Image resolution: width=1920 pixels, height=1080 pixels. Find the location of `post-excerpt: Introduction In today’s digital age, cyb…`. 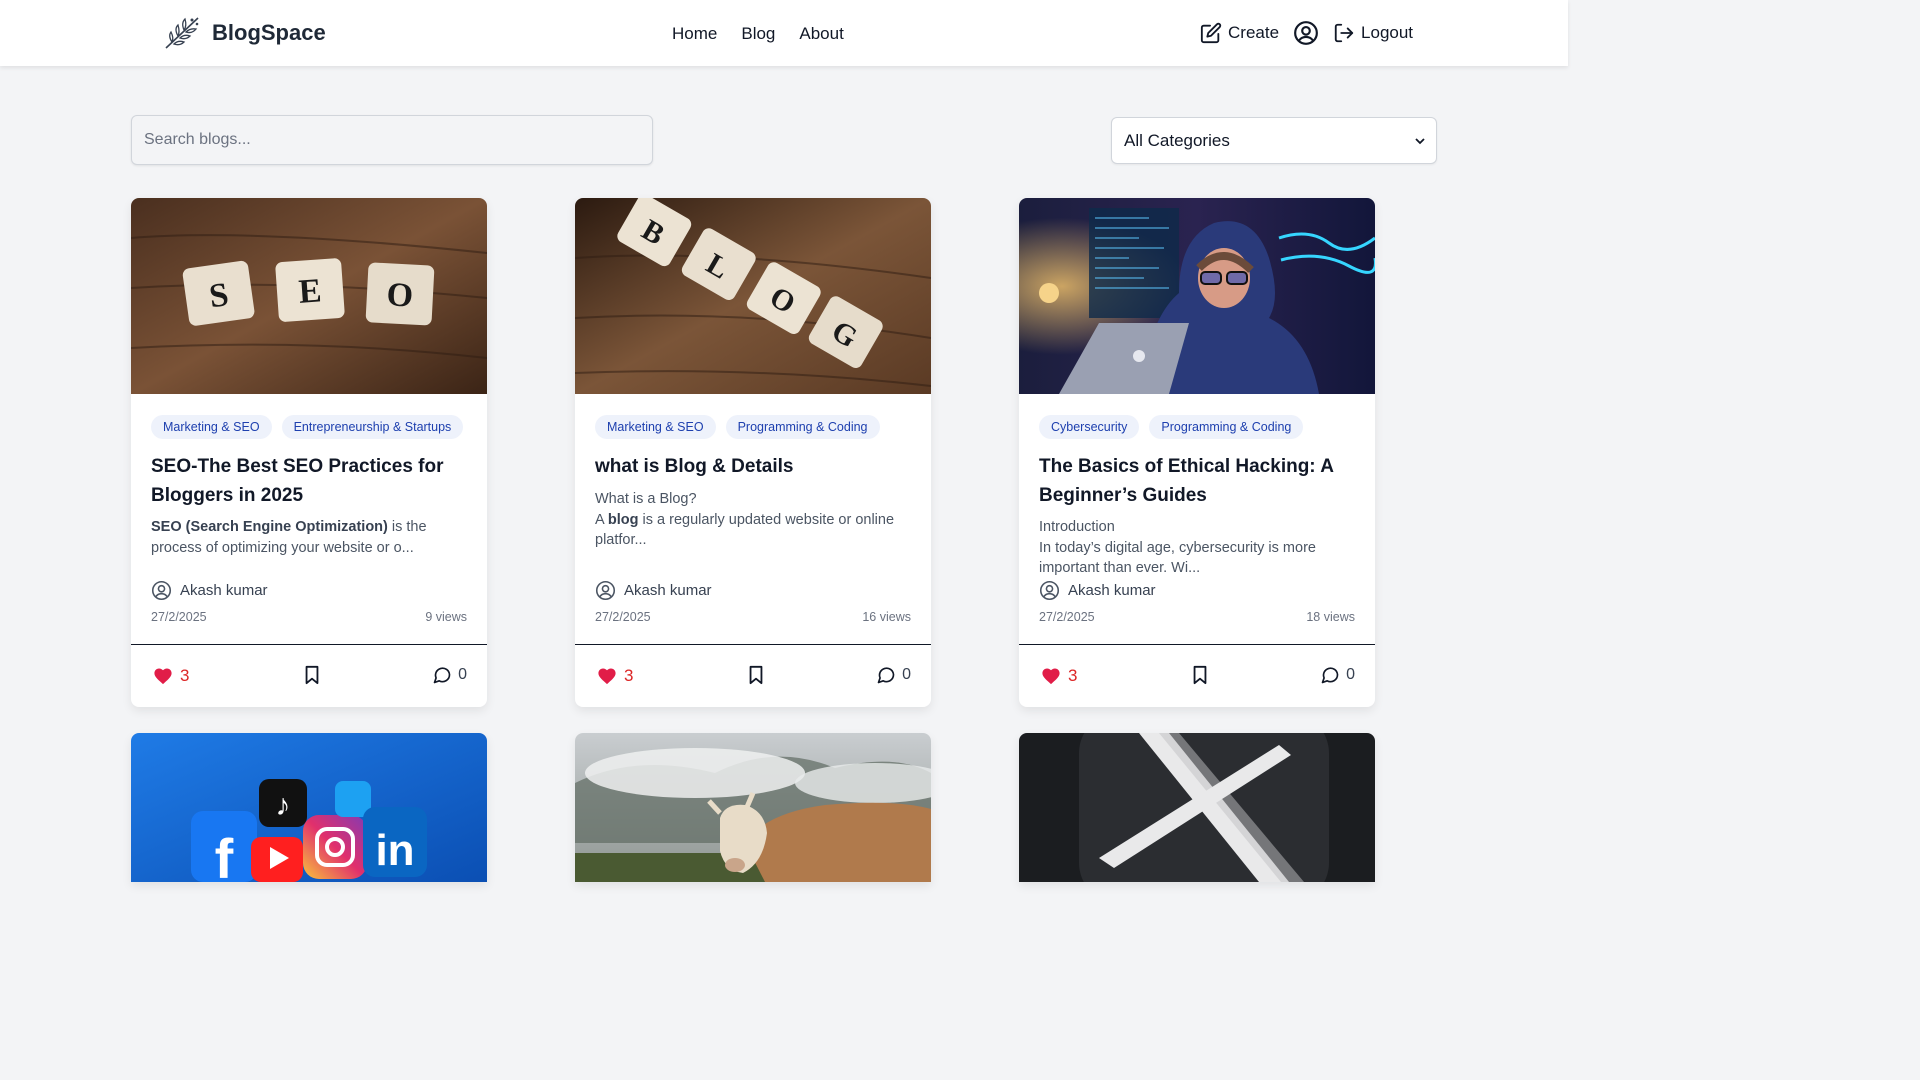

post-excerpt: Introduction In today’s digital age, cyb… is located at coordinates (1197, 548).